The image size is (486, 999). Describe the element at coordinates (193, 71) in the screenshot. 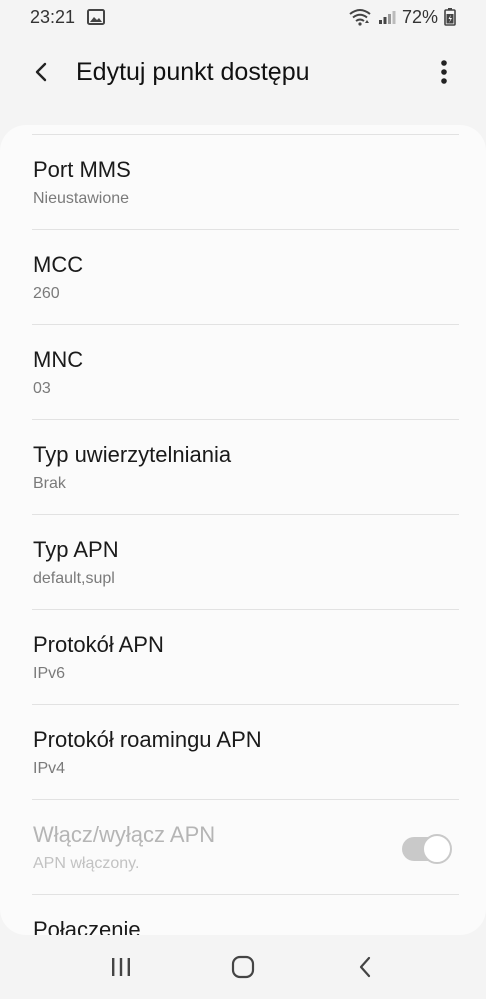

I see `page-title: Edytuj punkt dostępu` at that location.